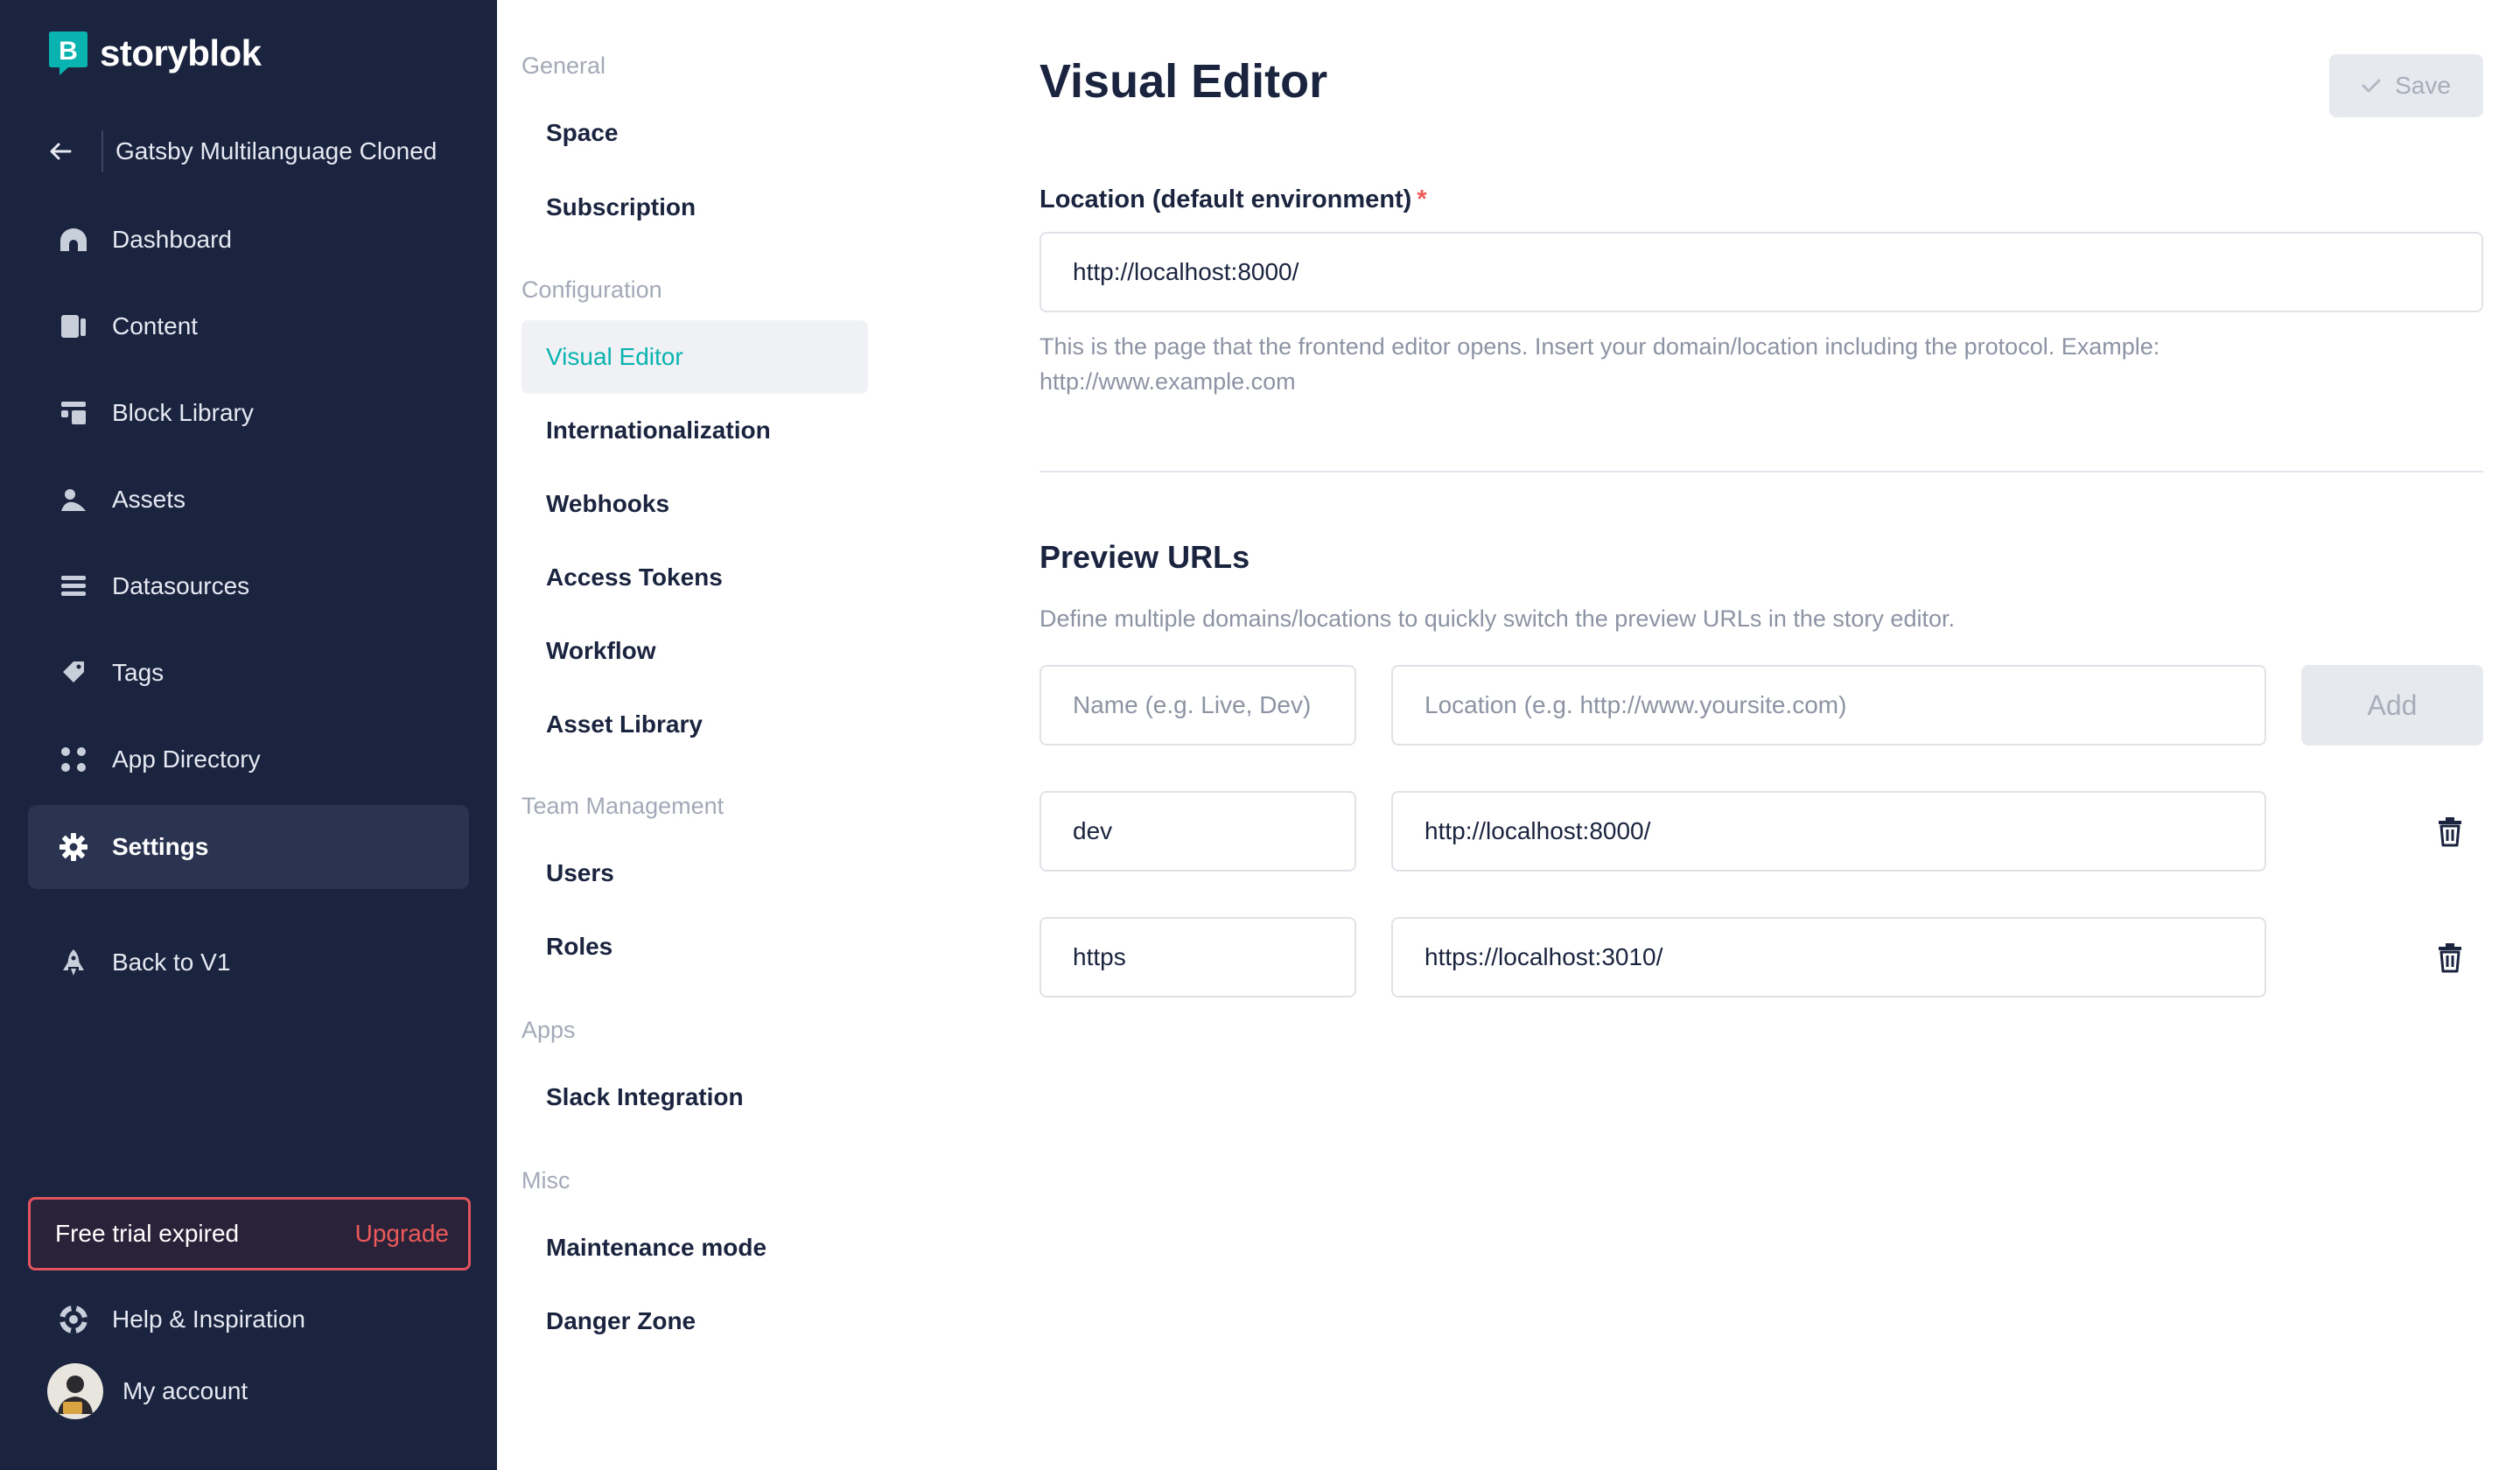 This screenshot has height=1470, width=2520. What do you see at coordinates (1145, 557) in the screenshot?
I see `preview-urls-heading: Preview URLs` at bounding box center [1145, 557].